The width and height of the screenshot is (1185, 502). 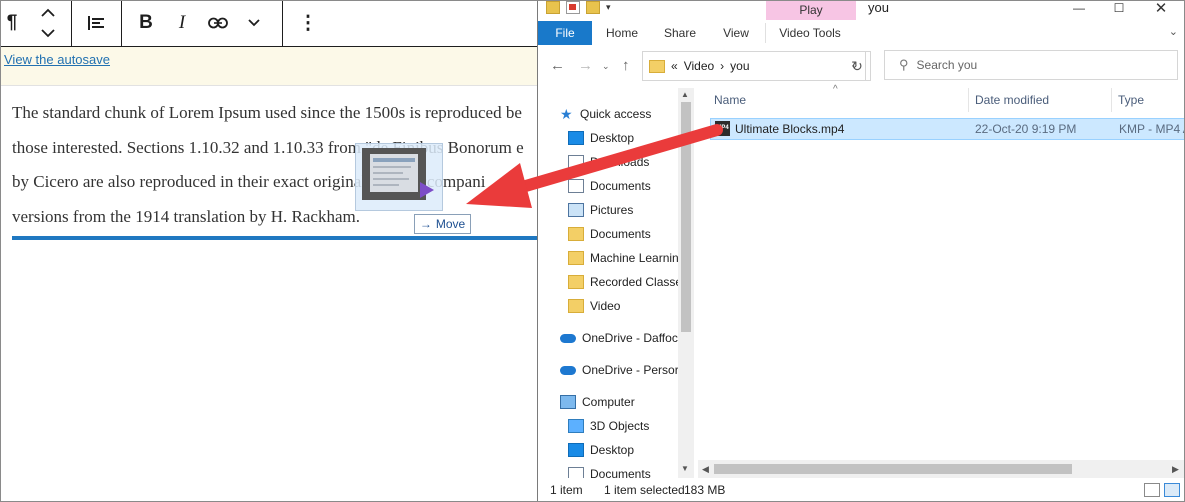 I want to click on tab-view: View, so click(x=736, y=33).